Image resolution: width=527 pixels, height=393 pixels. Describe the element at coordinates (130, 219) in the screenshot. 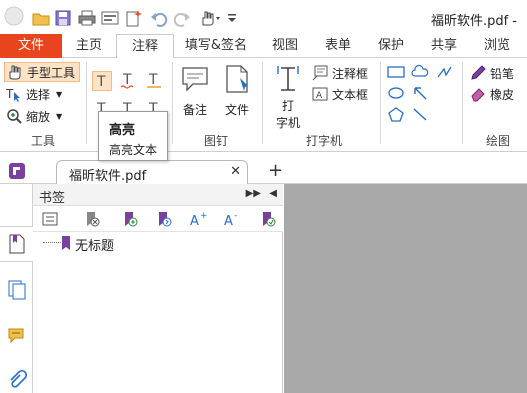

I see `add-bookmark-icon` at that location.